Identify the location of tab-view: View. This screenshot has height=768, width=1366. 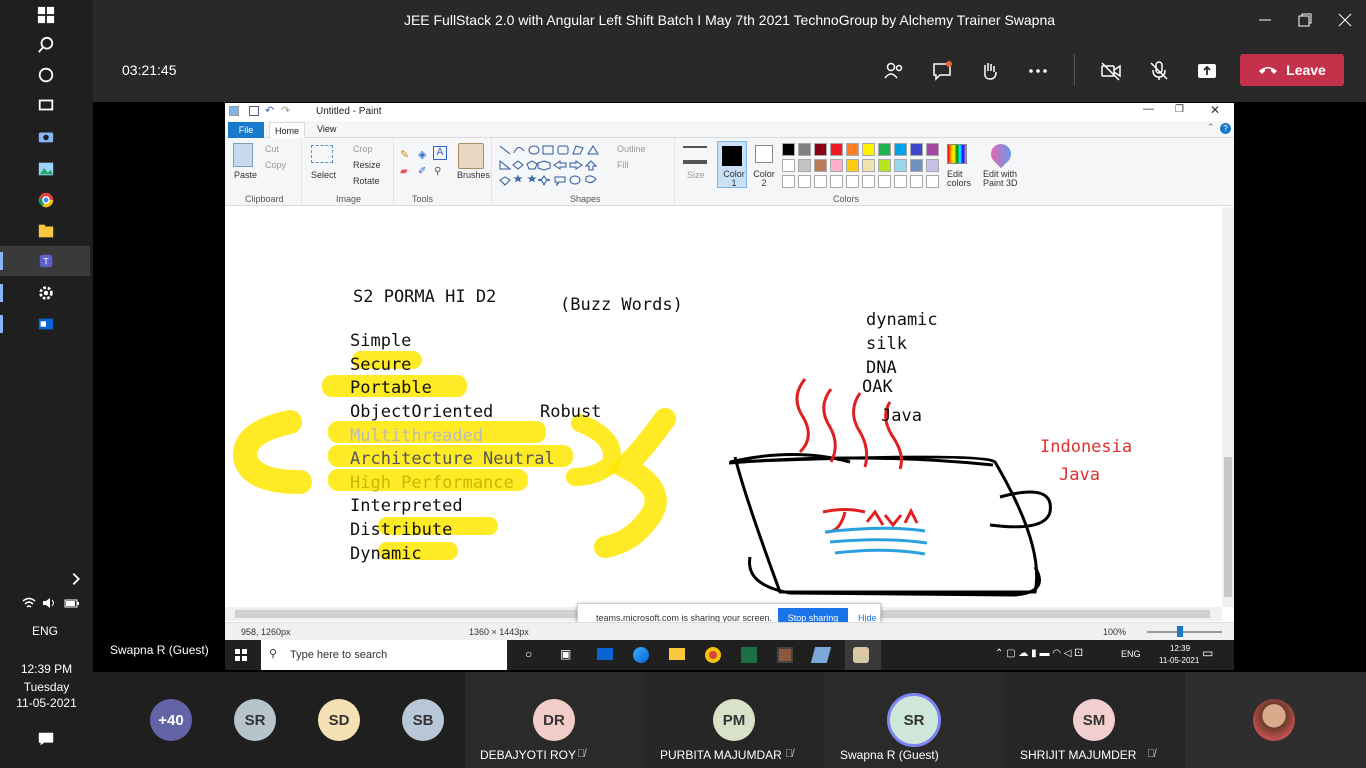
(326, 129).